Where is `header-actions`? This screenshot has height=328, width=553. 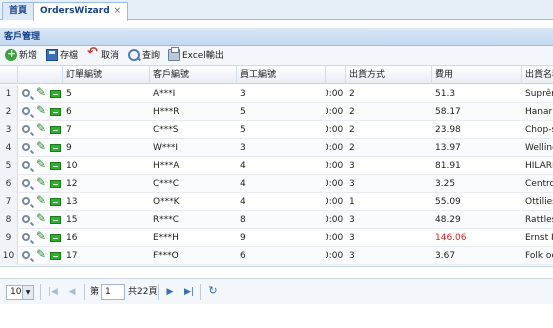
header-actions is located at coordinates (40, 75).